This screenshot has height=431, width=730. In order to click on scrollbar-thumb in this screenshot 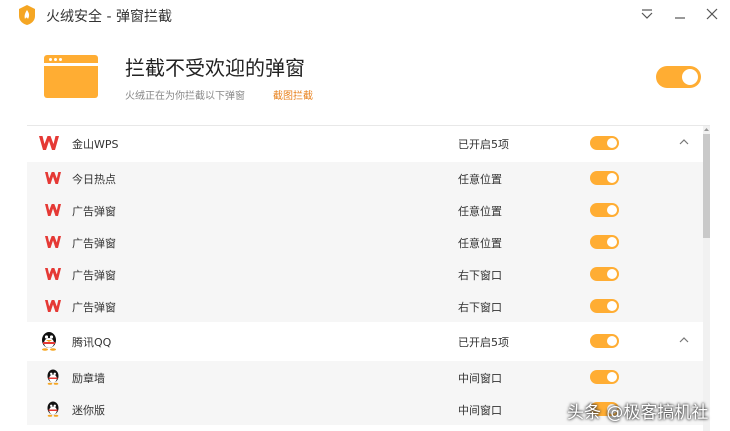, I will do `click(706, 186)`.